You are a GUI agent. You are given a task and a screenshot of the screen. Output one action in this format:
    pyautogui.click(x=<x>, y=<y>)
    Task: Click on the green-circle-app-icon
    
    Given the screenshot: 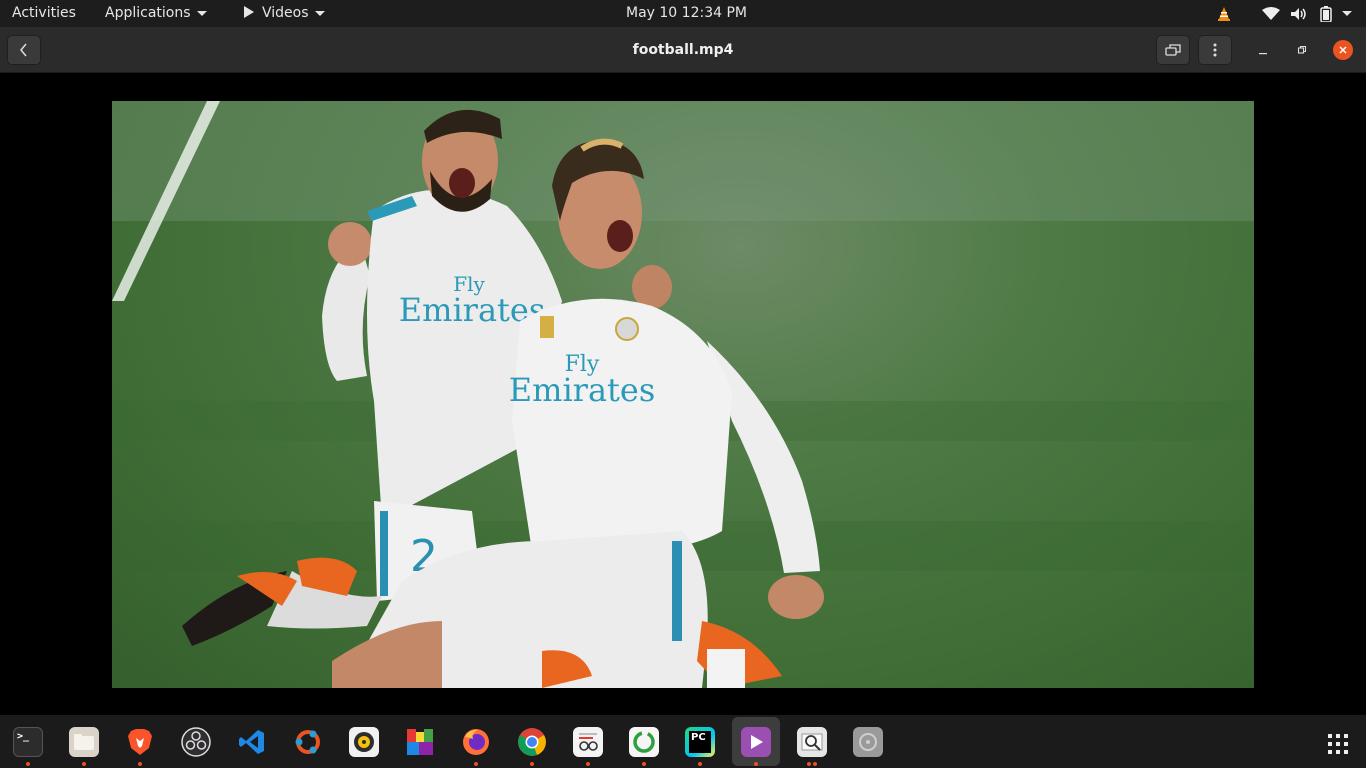 What is the action you would take?
    pyautogui.click(x=644, y=742)
    